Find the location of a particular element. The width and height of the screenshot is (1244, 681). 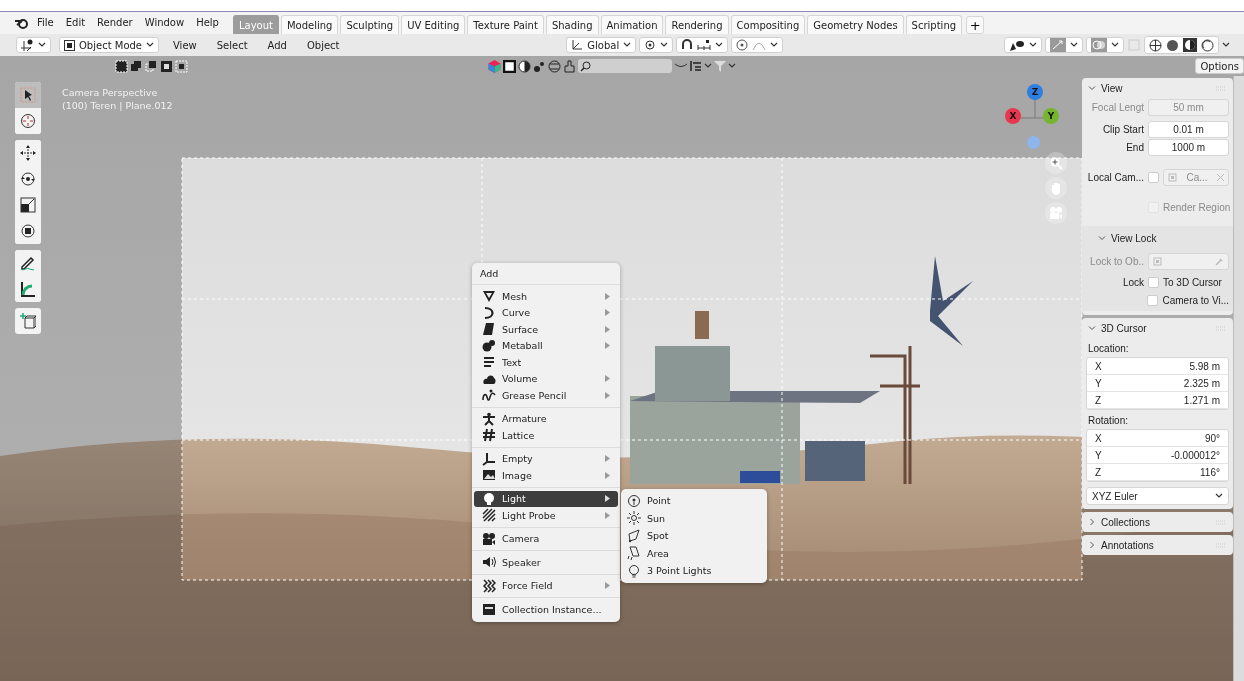

number-field: Z 116° is located at coordinates (1157, 472).